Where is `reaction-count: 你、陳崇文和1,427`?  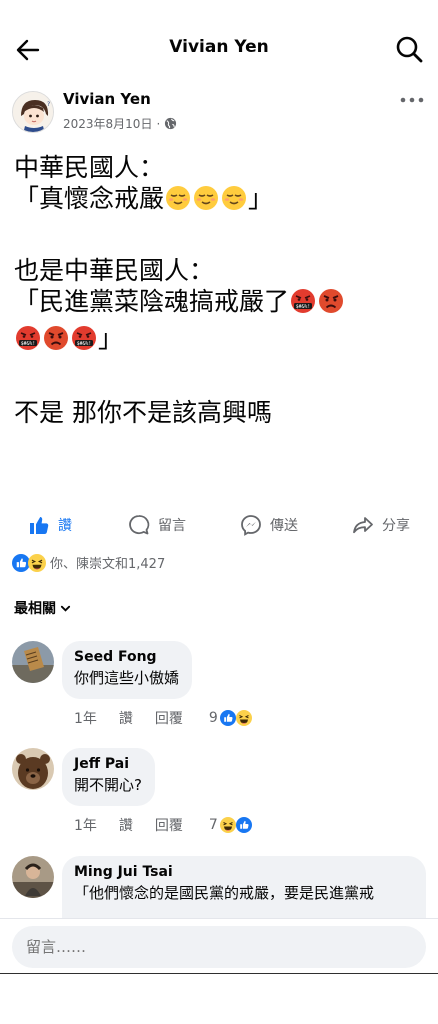 reaction-count: 你、陳崇文和1,427 is located at coordinates (108, 564).